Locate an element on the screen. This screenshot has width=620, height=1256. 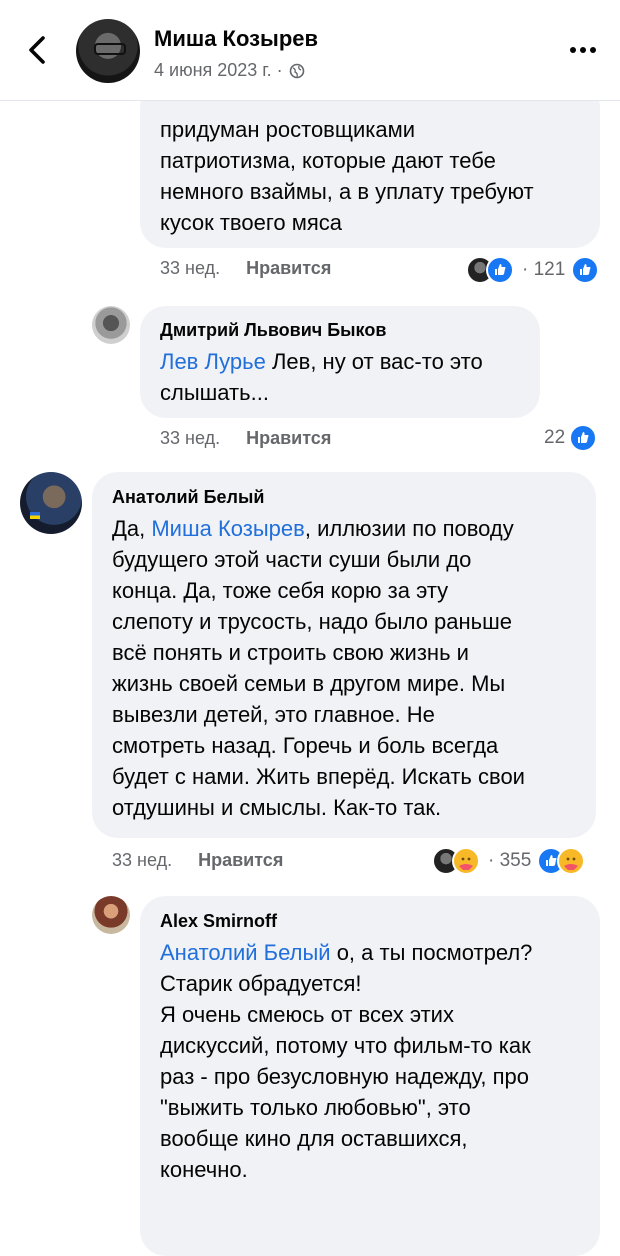
reaction-count: · 121 is located at coordinates (544, 269).